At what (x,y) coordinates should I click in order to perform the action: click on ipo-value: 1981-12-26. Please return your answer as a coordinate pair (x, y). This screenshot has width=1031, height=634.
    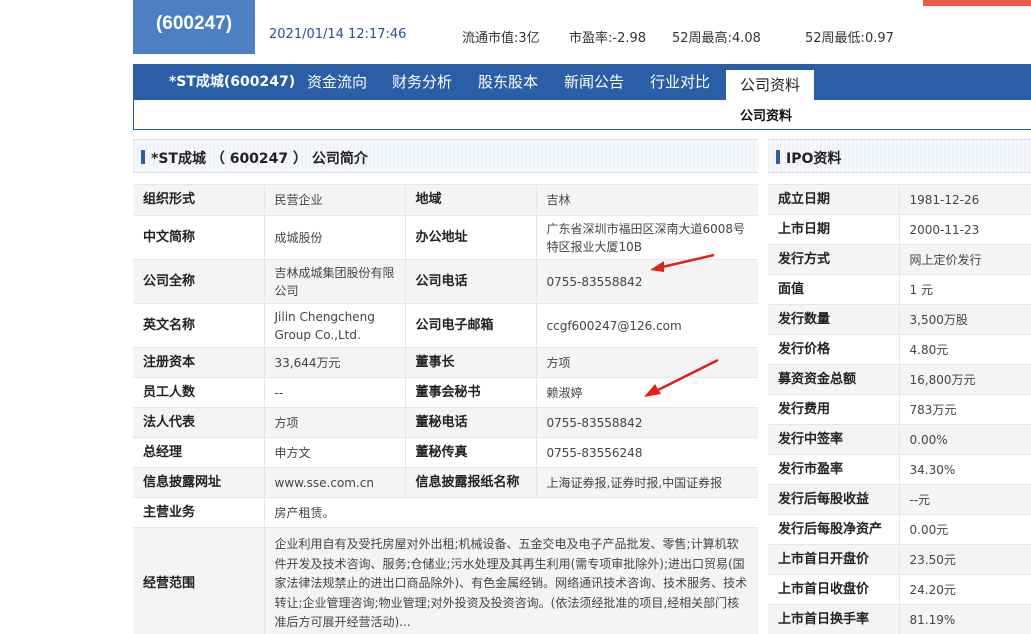
    Looking at the image, I should click on (964, 199).